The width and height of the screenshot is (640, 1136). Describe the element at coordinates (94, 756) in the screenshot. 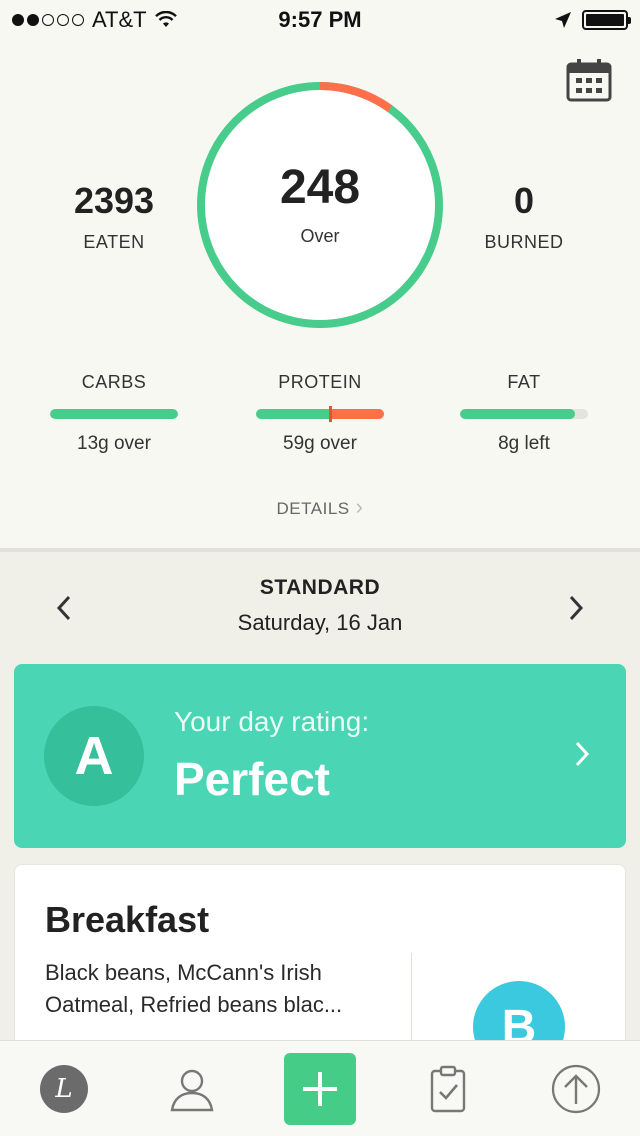

I see `day-grade-badge: A` at that location.